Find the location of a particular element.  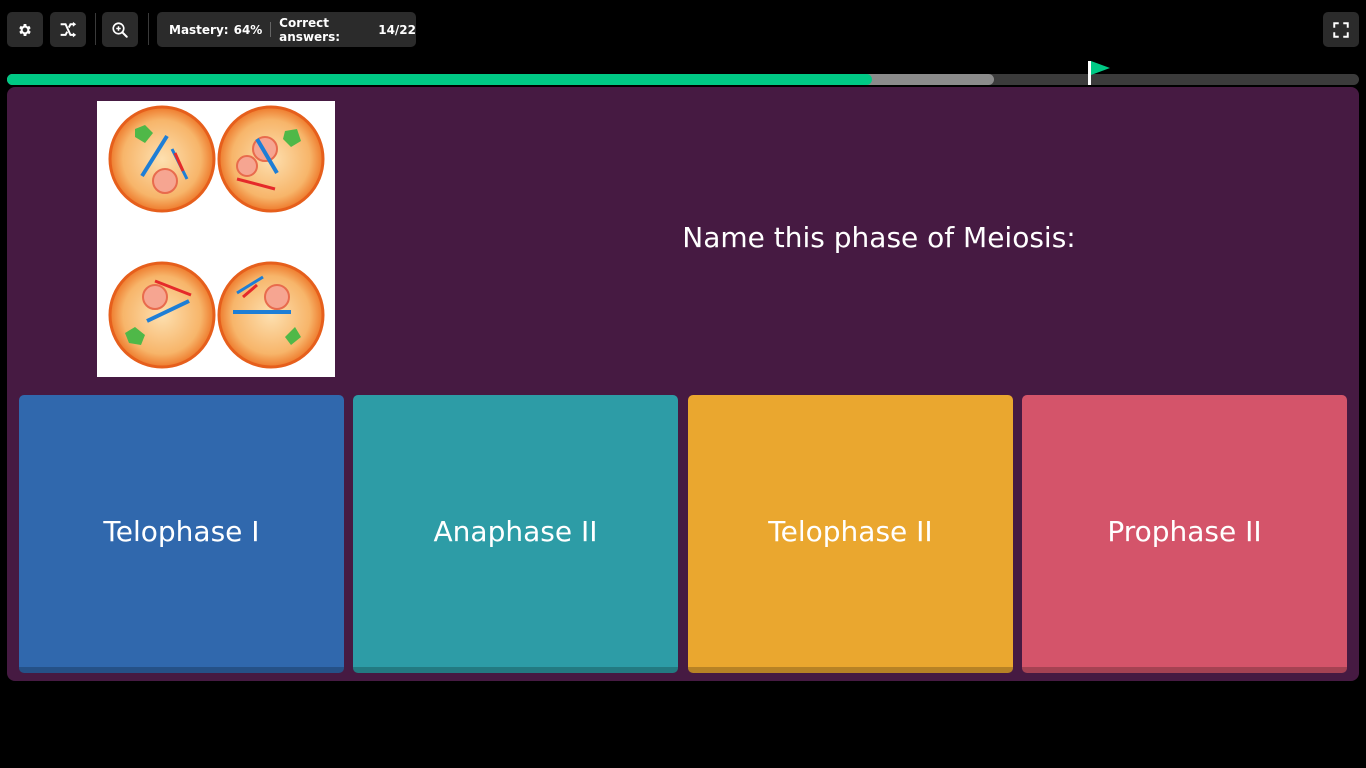

cell-top-left is located at coordinates (162, 159).